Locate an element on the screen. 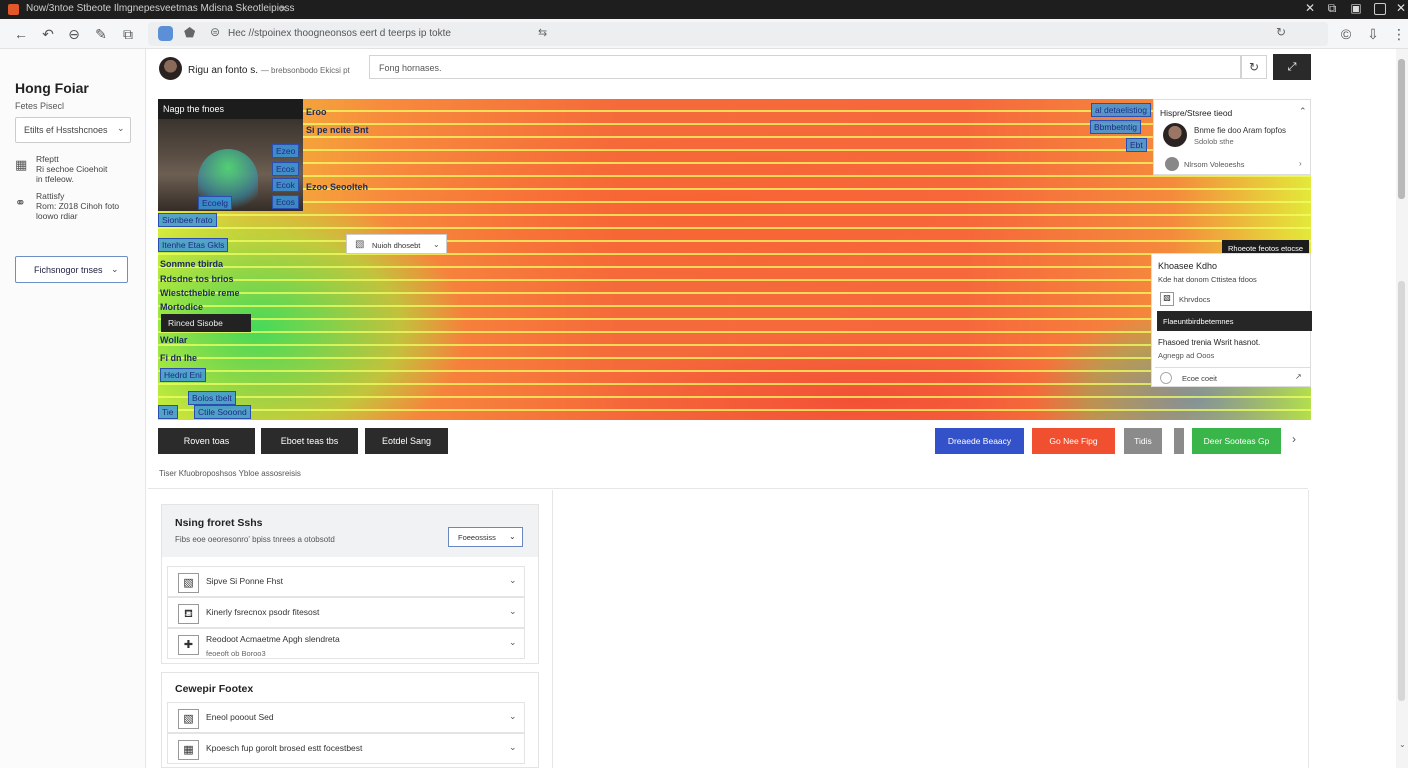 The height and width of the screenshot is (768, 1408). heatmap-tag: al detaelistiog is located at coordinates (1121, 110).